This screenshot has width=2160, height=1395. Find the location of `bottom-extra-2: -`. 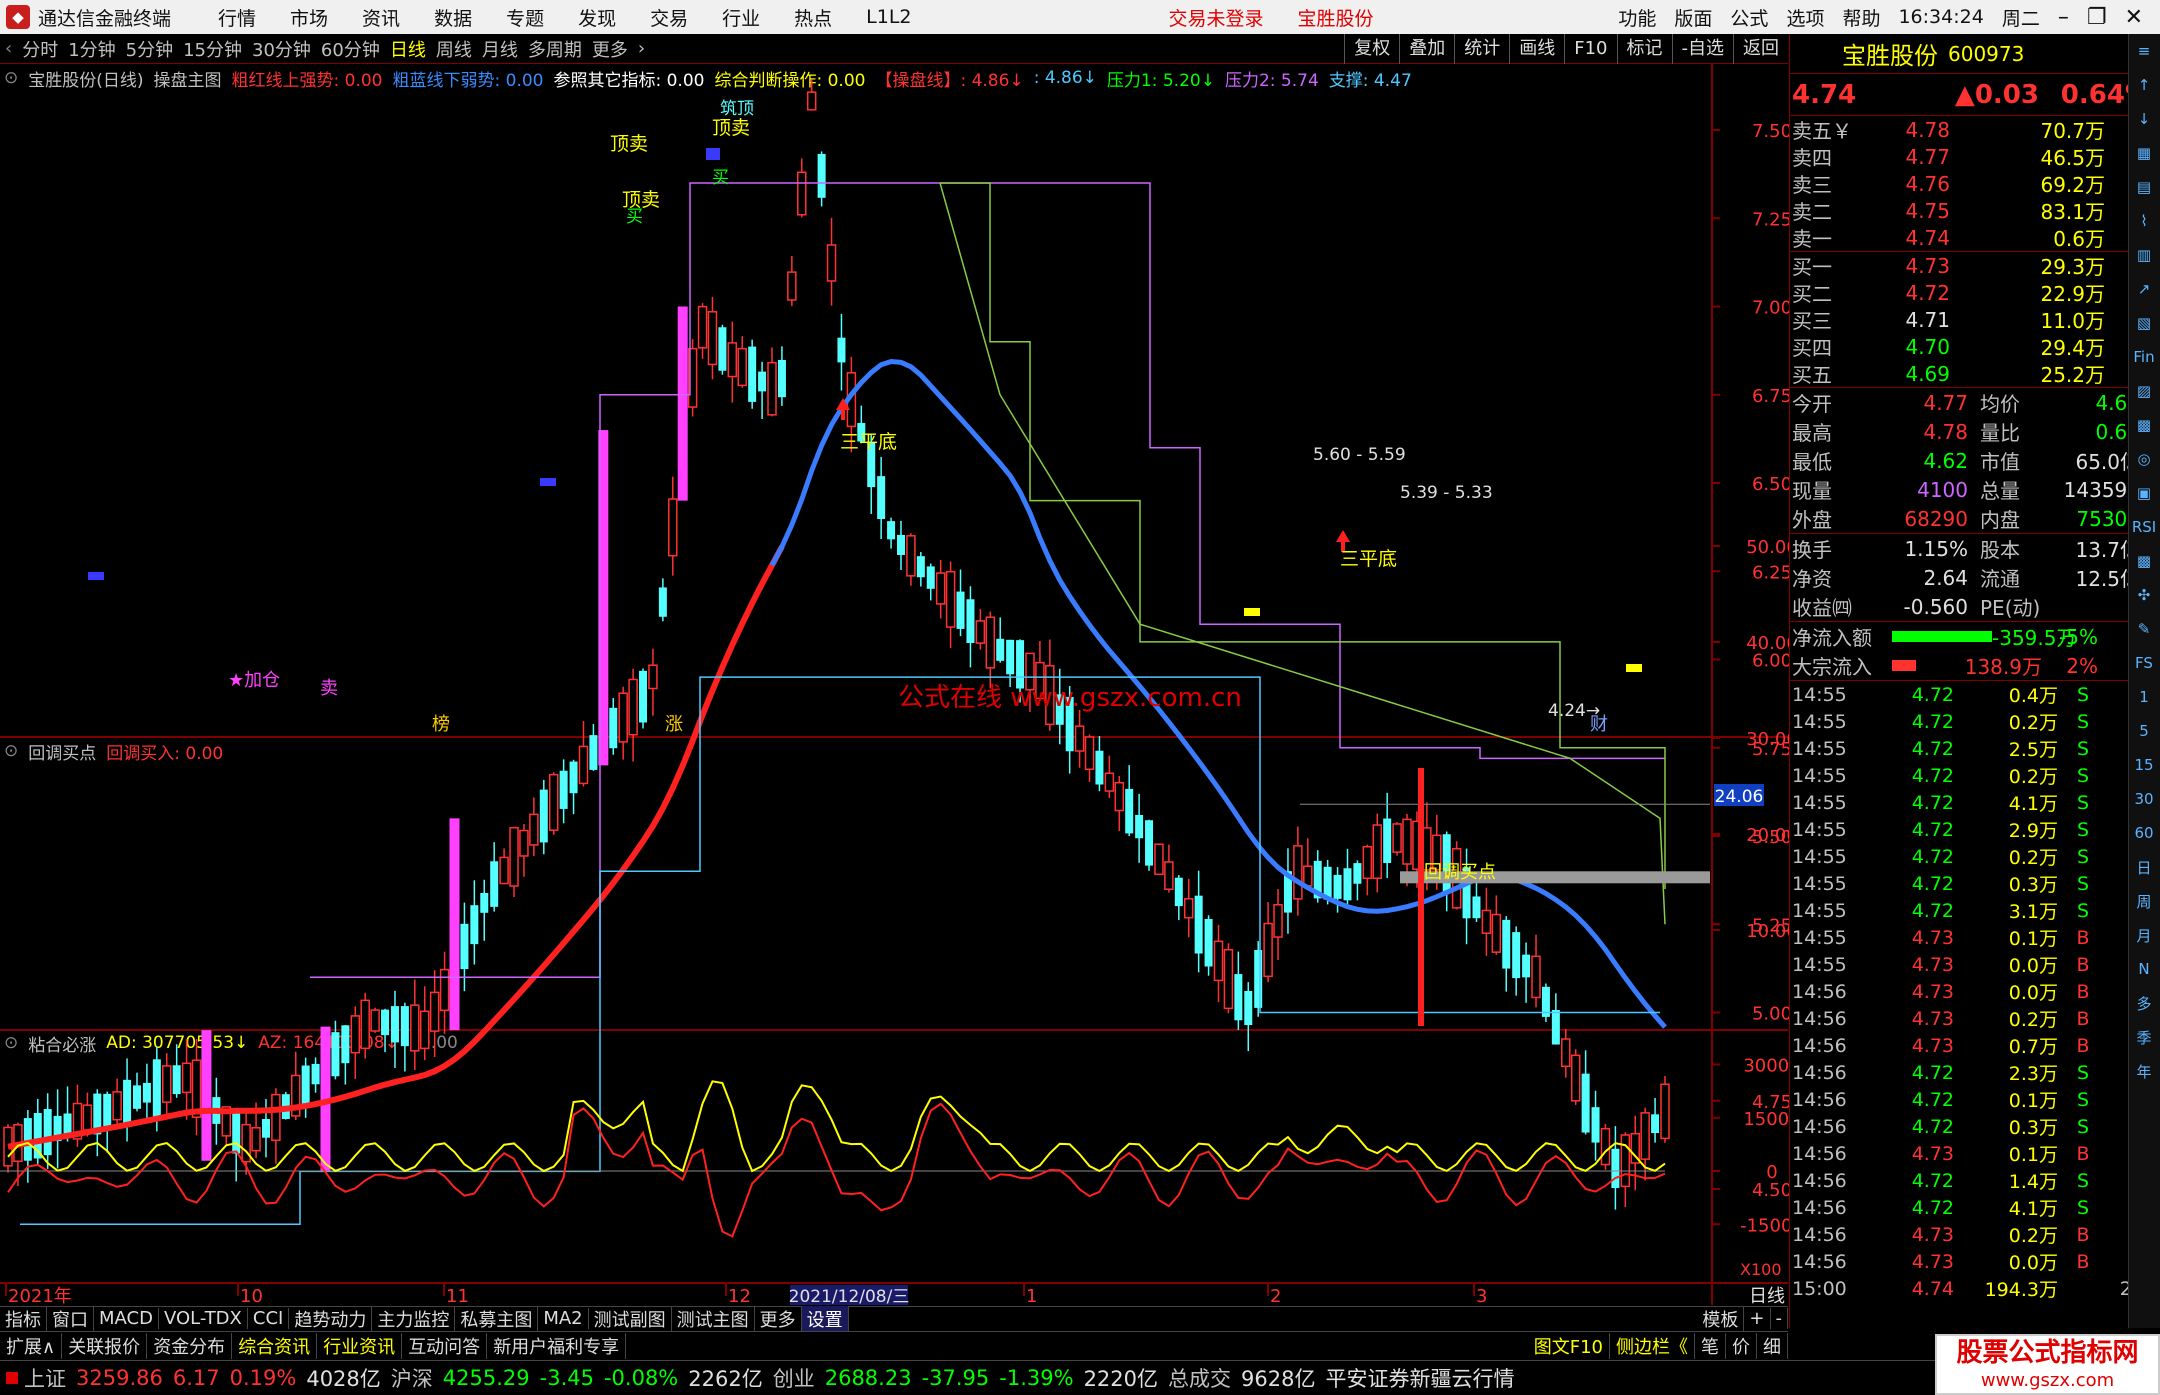

bottom-extra-2: - is located at coordinates (1779, 1318).